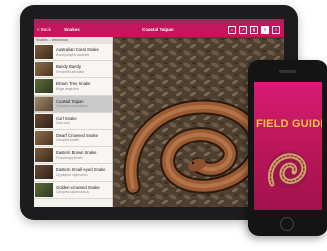 The width and height of the screenshot is (327, 251). I want to click on list-section-header: Snakes – venomous, so click(73, 40).